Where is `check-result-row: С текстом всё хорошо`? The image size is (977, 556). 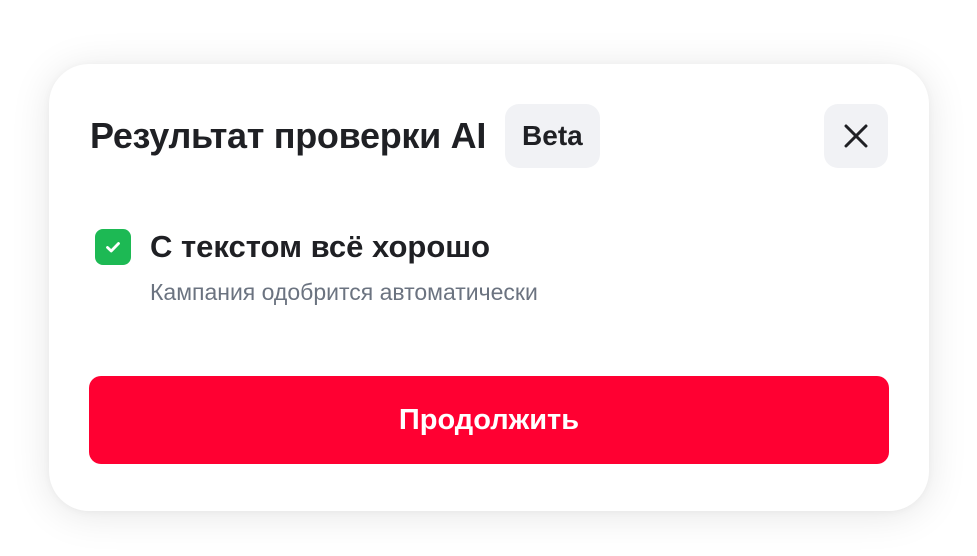
check-result-row: С текстом всё хорошо is located at coordinates (491, 247).